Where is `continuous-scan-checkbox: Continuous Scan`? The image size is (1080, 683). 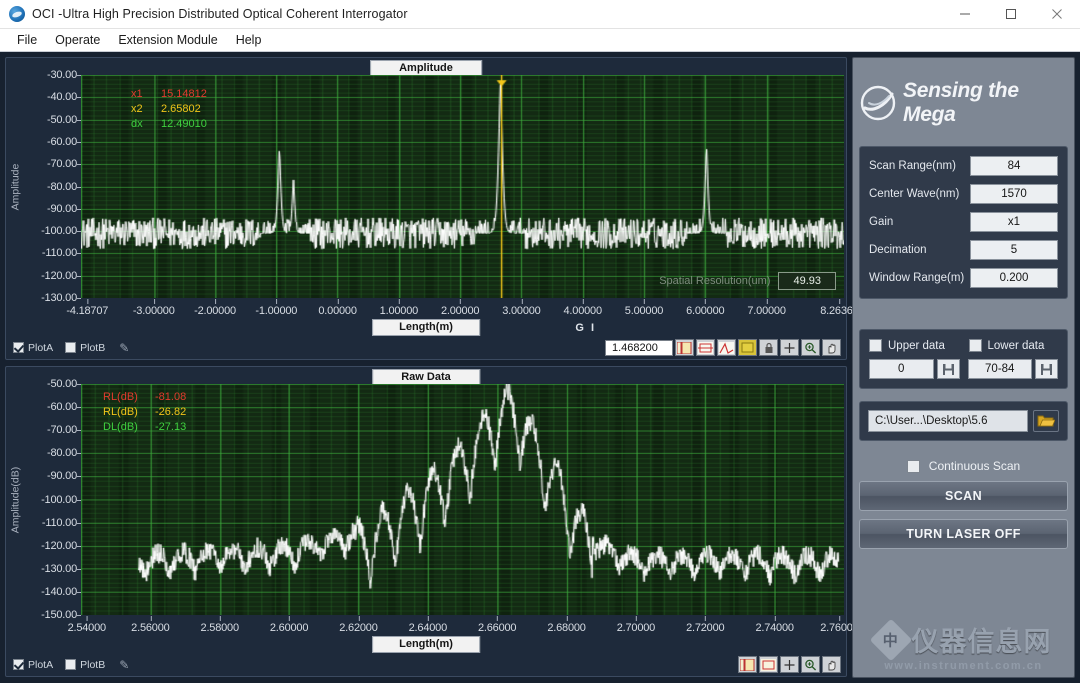 continuous-scan-checkbox: Continuous Scan is located at coordinates (963, 466).